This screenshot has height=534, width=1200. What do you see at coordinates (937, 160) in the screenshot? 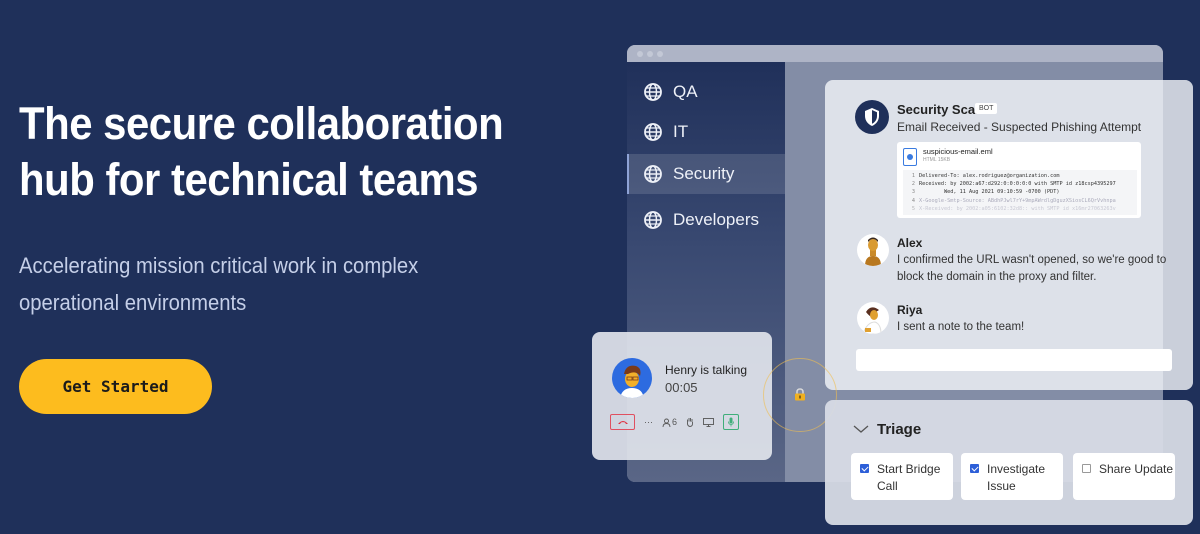
I see `attachment-meta: HTML 15KB` at bounding box center [937, 160].